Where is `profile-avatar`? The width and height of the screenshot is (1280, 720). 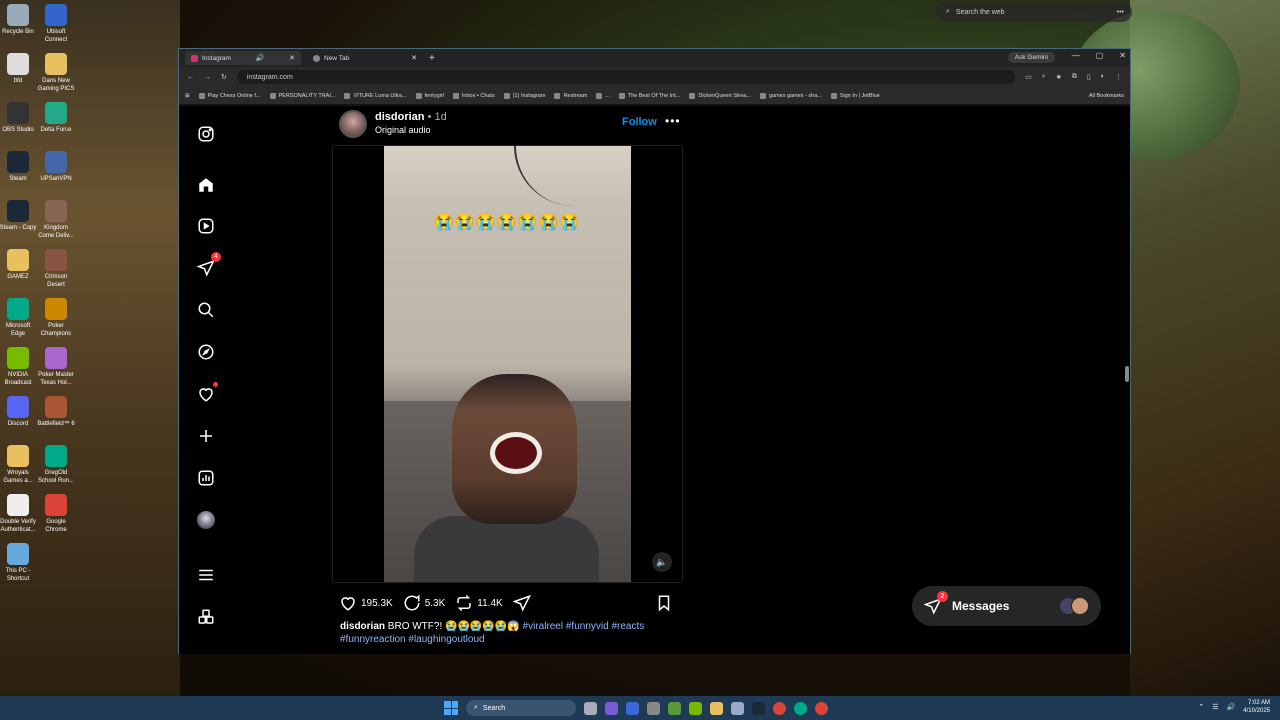 profile-avatar is located at coordinates (206, 520).